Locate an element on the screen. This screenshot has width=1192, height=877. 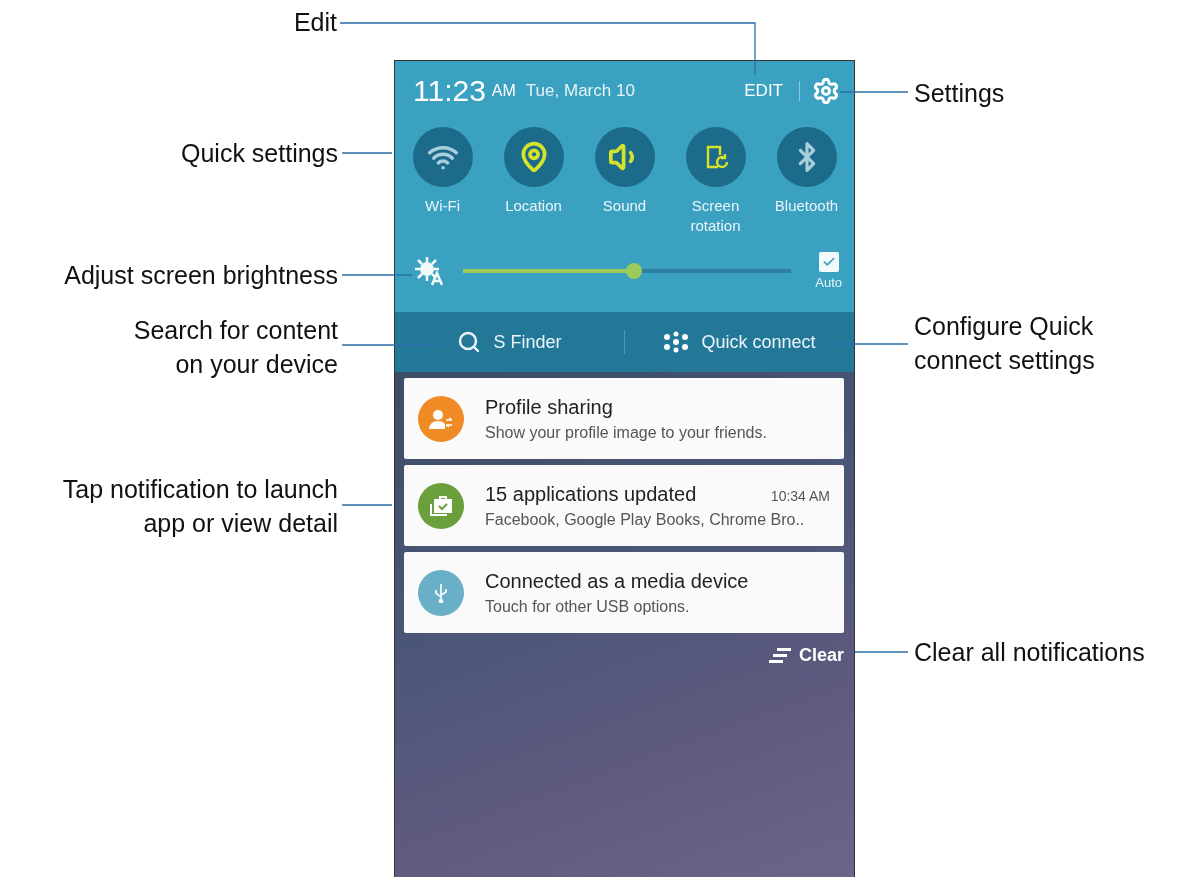
callout-label: Tap notification to launch app or view detail is located at coordinates (199, 506).